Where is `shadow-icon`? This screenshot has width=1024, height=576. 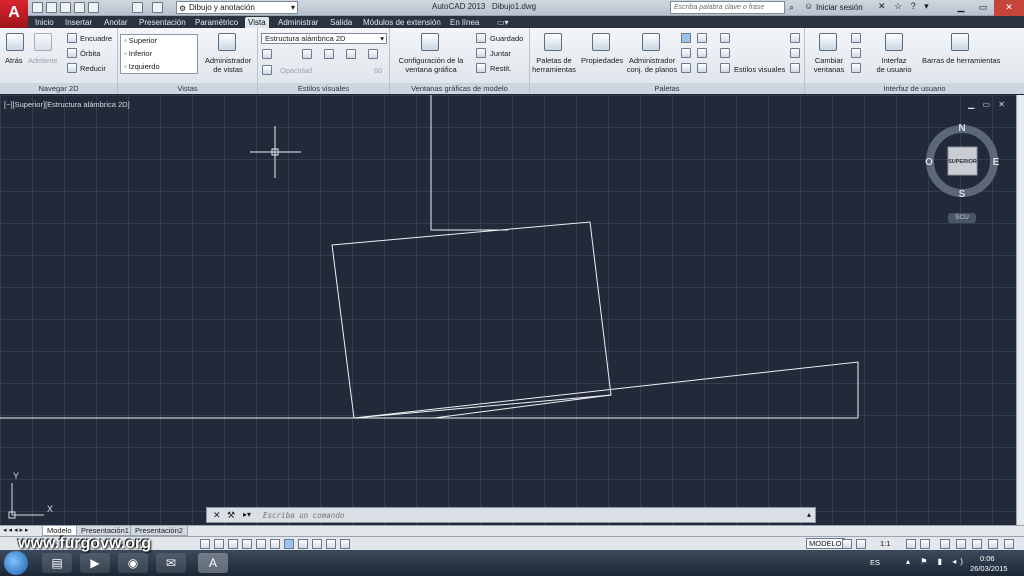 shadow-icon is located at coordinates (307, 54).